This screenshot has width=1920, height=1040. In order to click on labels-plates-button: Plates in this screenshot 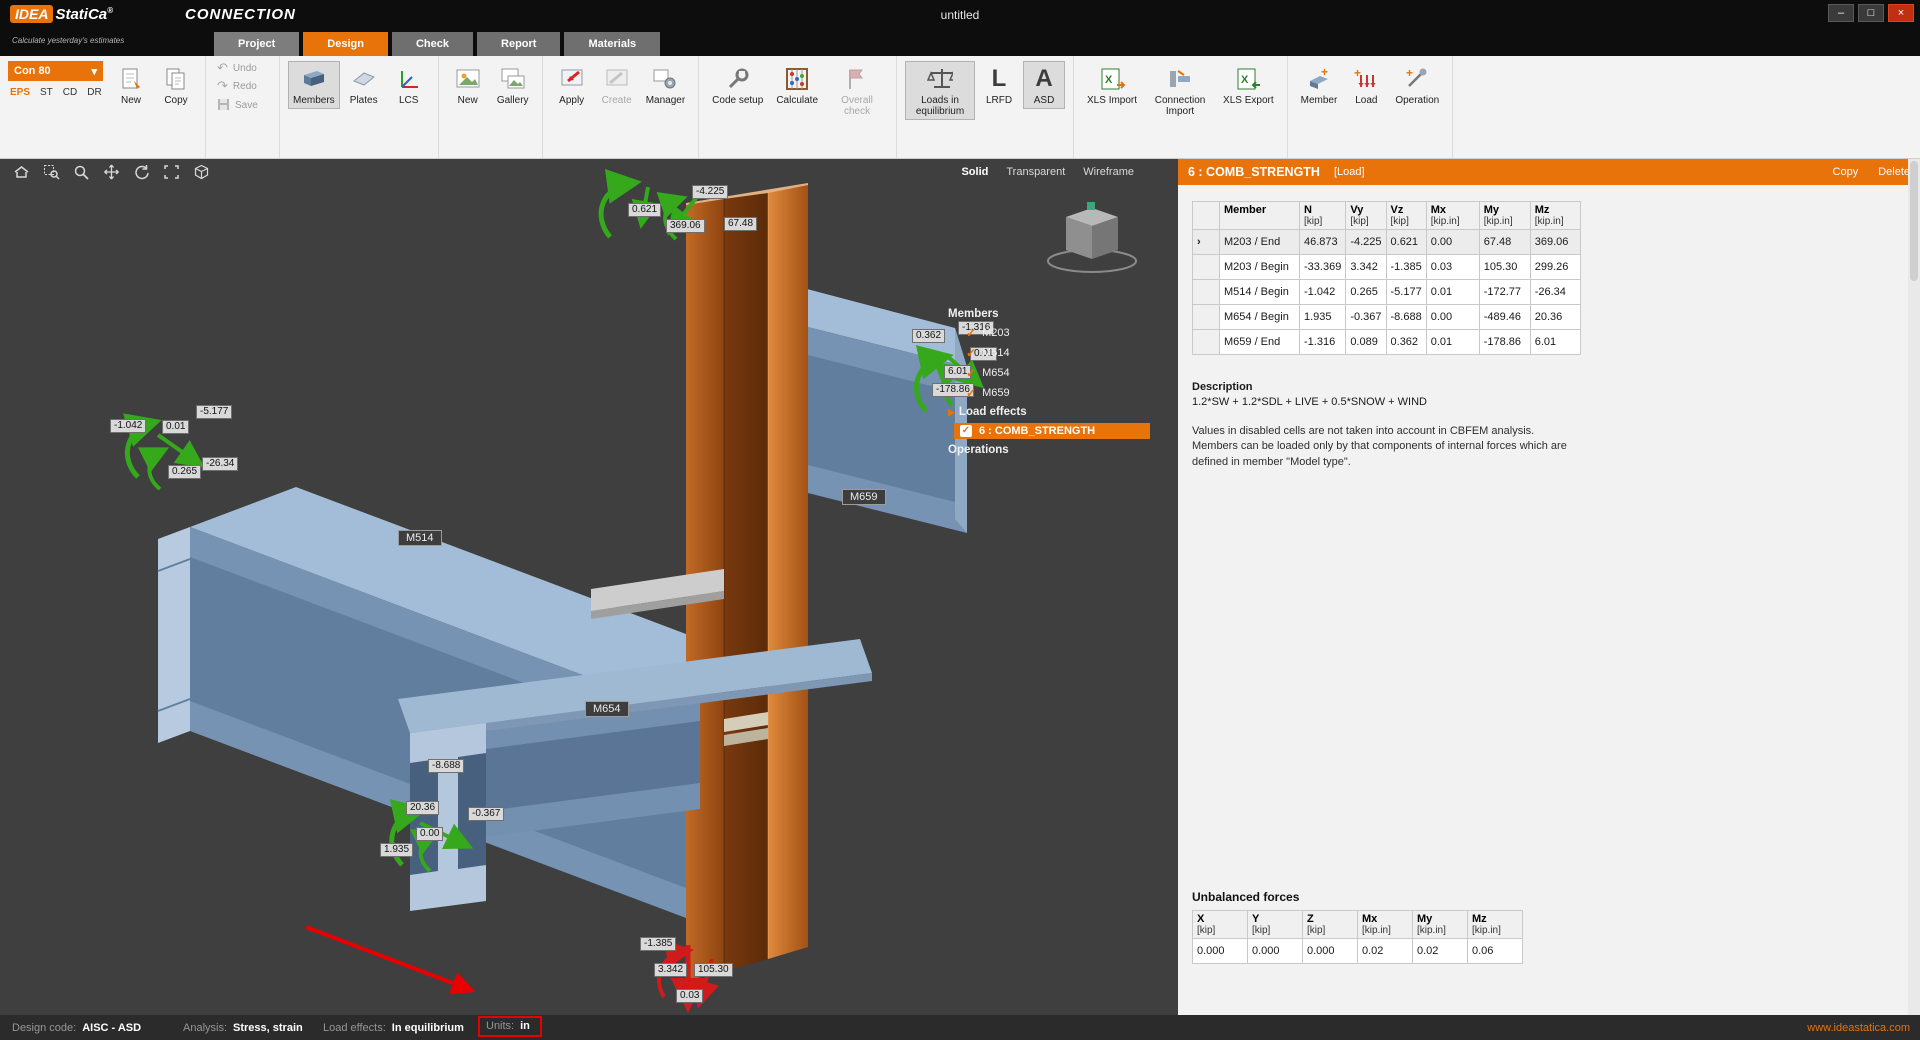, I will do `click(364, 85)`.